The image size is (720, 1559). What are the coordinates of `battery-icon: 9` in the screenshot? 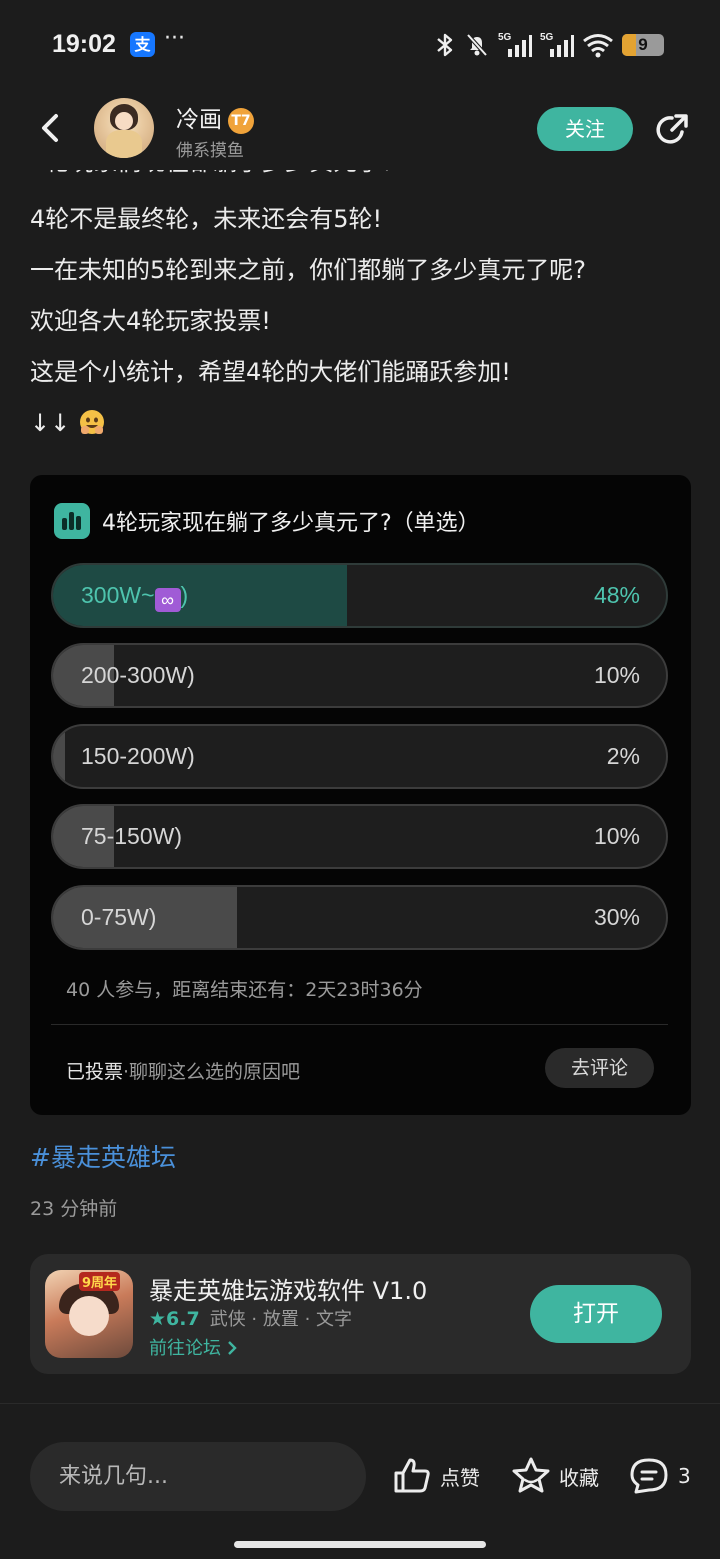 It's located at (643, 45).